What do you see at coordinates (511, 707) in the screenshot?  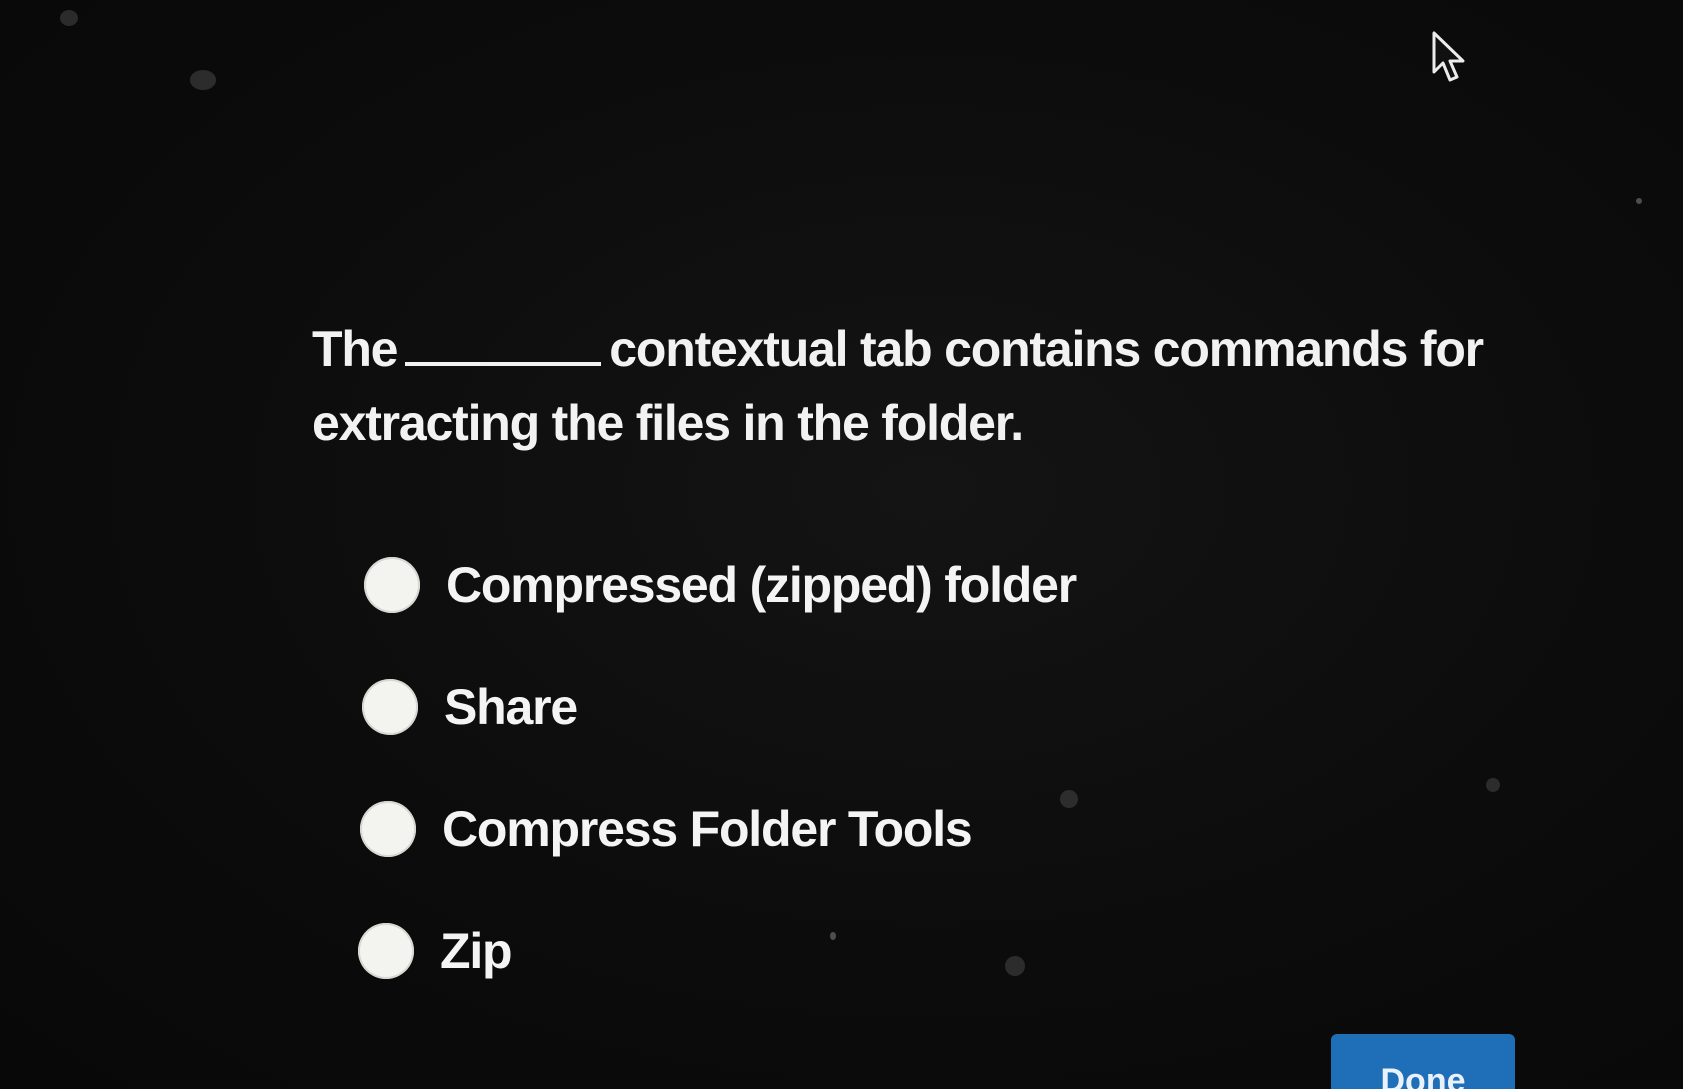 I see `option-label: Share` at bounding box center [511, 707].